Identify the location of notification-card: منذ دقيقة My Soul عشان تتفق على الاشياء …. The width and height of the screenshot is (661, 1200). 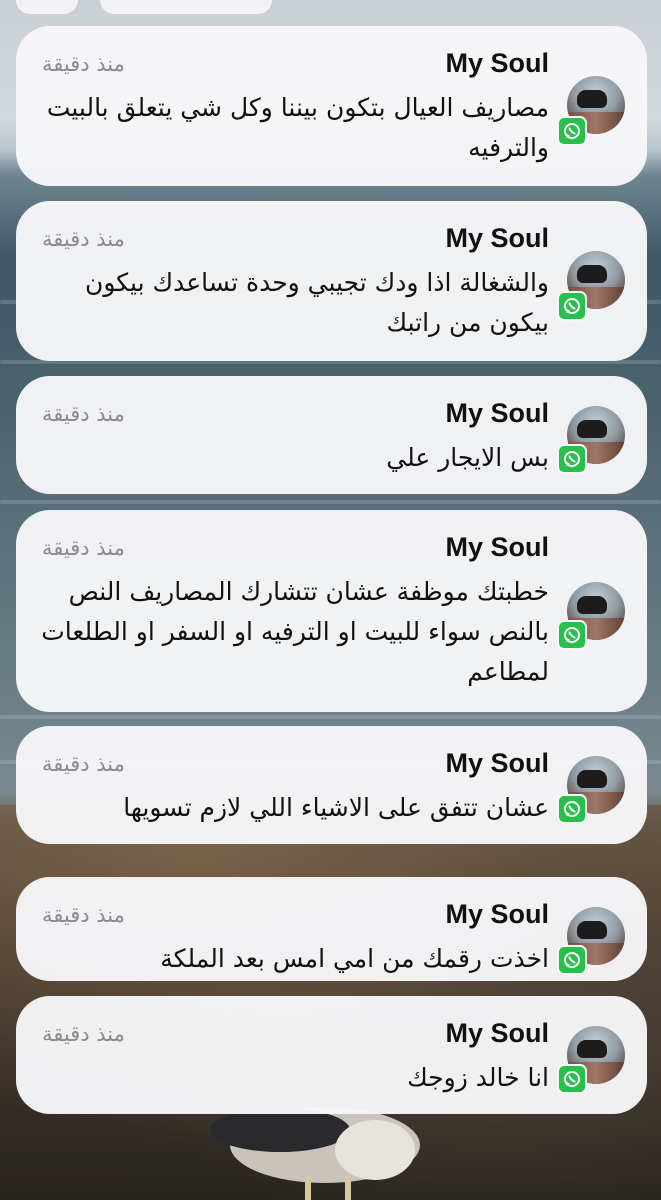
(331, 785).